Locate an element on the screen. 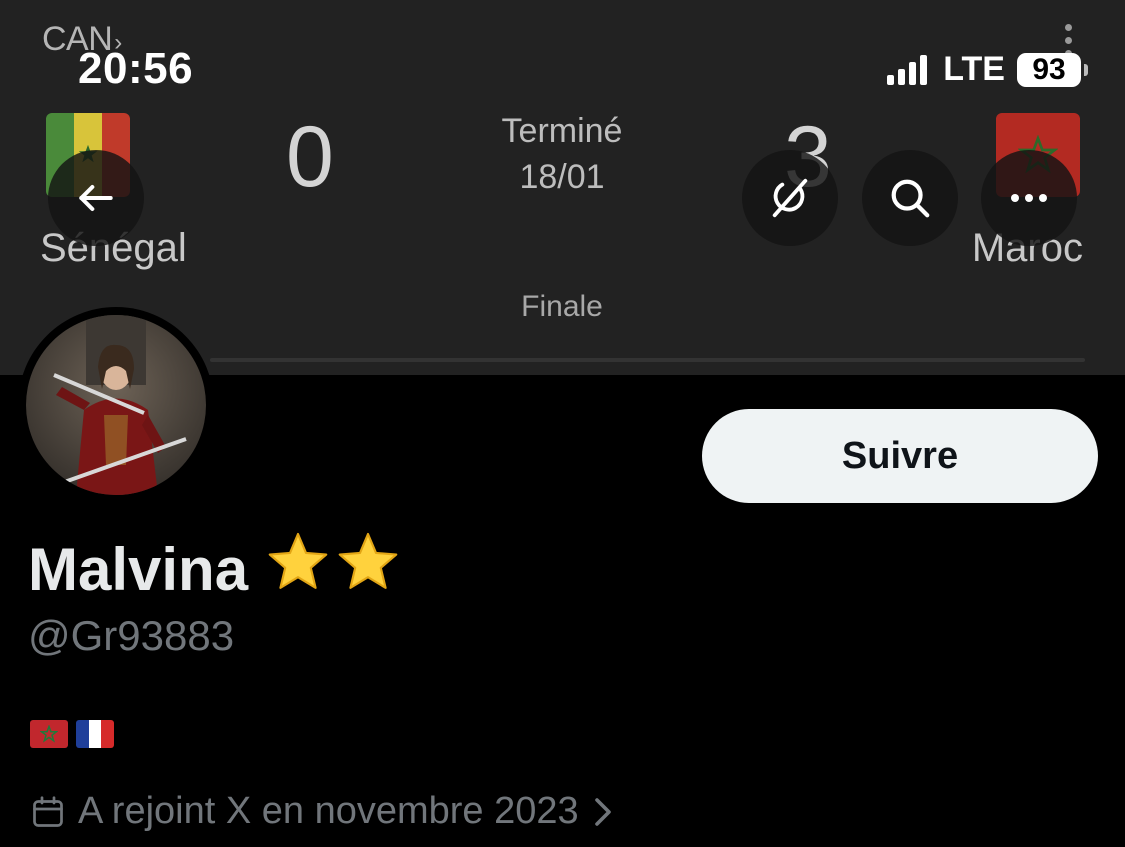  display-name-text: Malvina is located at coordinates (138, 569).